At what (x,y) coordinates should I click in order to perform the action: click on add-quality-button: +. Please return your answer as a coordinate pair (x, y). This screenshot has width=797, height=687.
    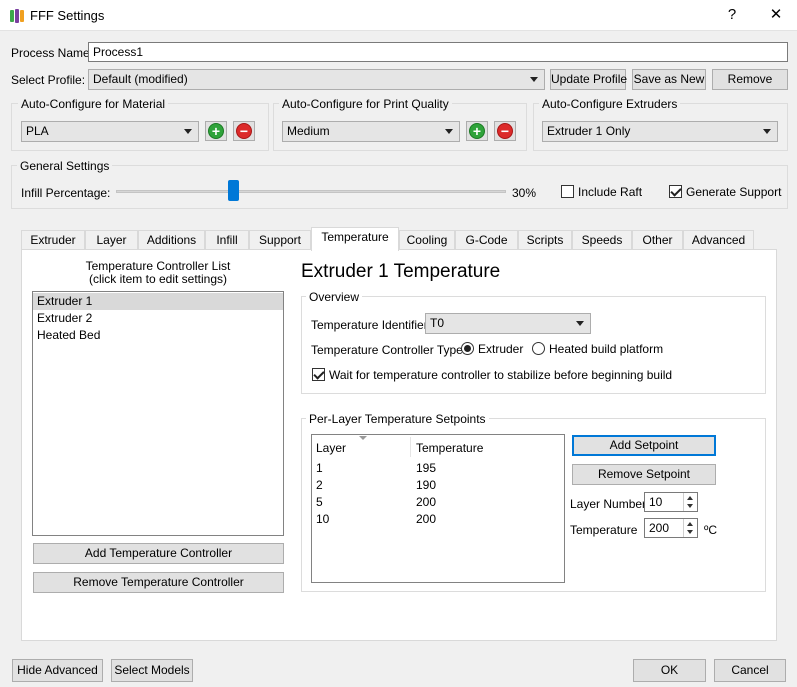
    Looking at the image, I should click on (477, 131).